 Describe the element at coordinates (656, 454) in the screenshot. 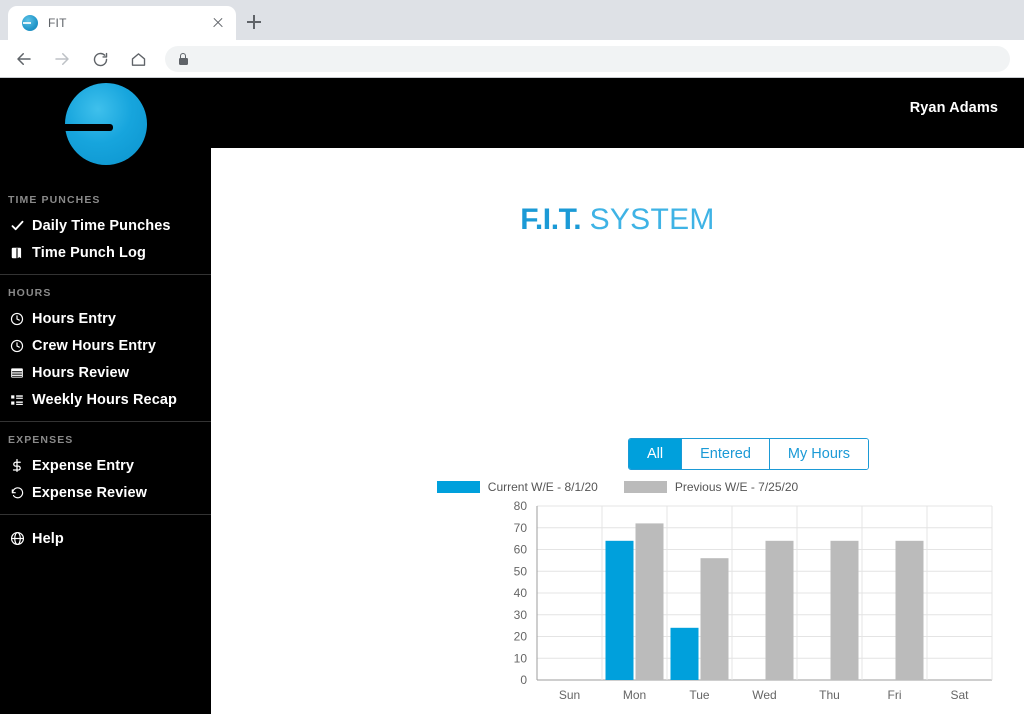

I see `tab-all: All` at that location.